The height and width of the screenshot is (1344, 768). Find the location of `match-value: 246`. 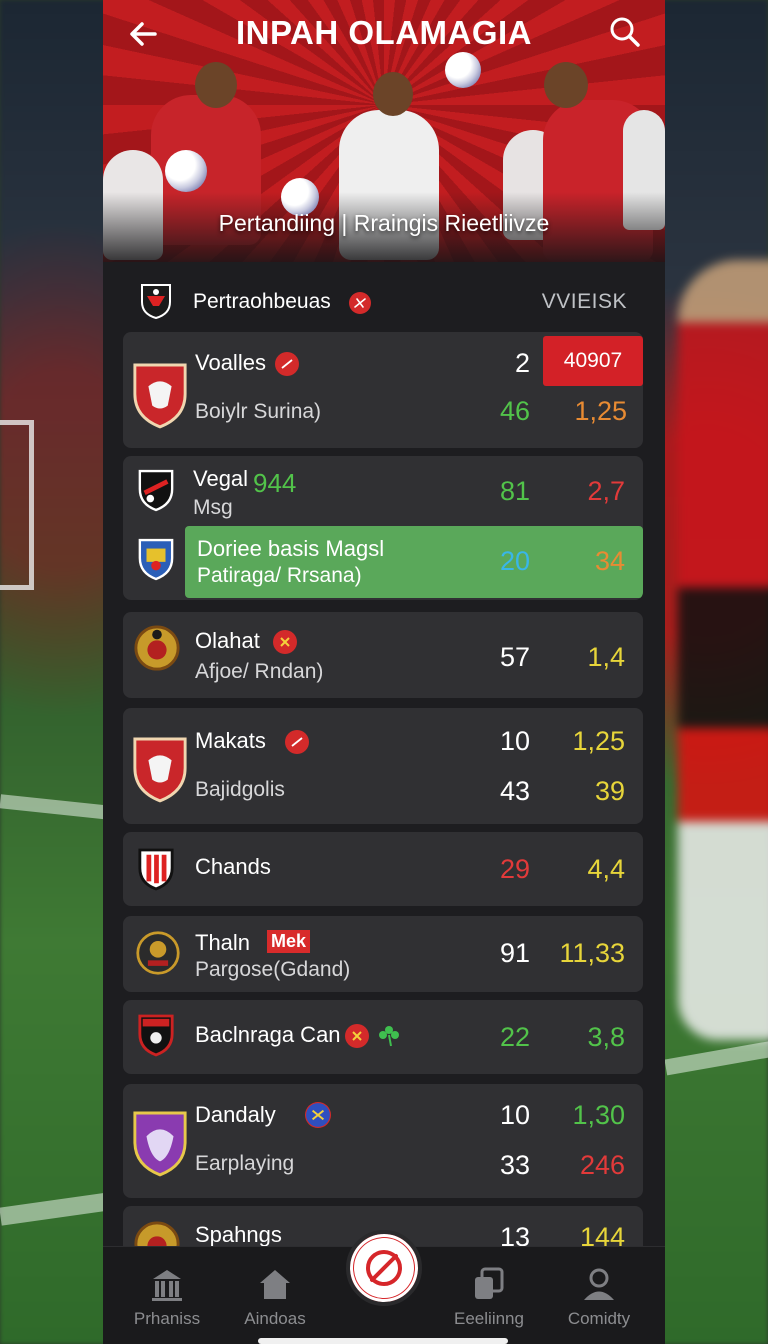

match-value: 246 is located at coordinates (602, 1165).